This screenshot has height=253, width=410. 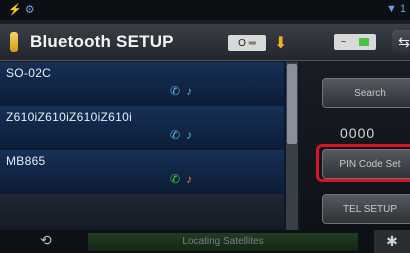 What do you see at coordinates (392, 241) in the screenshot?
I see `settings-icon: ✱` at bounding box center [392, 241].